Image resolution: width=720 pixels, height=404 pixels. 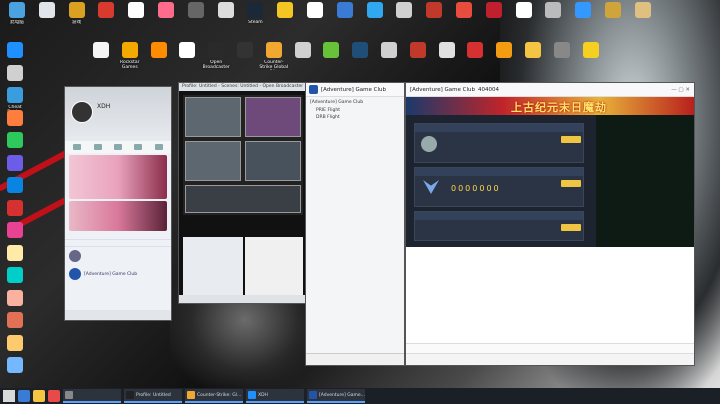 I want to click on desktop-icon: Steam, so click(x=255, y=16).